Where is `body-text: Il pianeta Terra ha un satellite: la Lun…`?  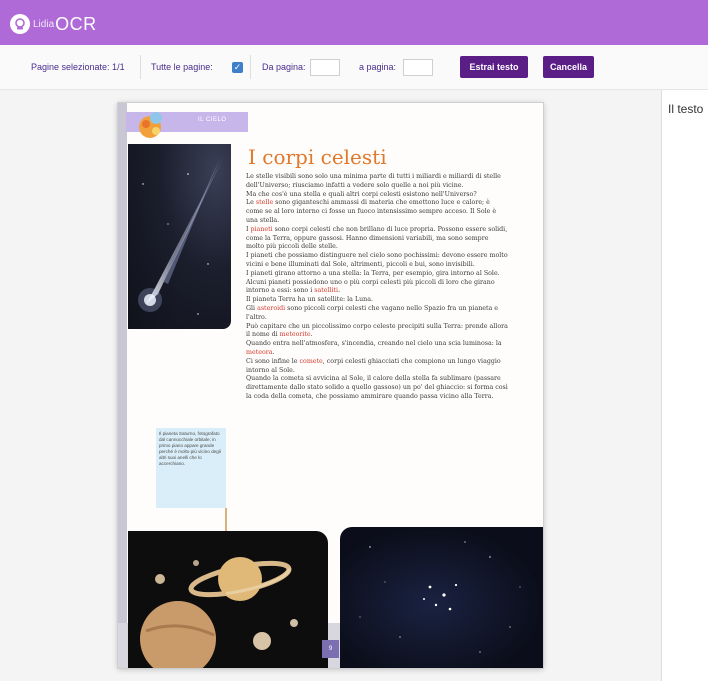
body-text: Il pianeta Terra ha un satellite: la Lun… is located at coordinates (309, 300).